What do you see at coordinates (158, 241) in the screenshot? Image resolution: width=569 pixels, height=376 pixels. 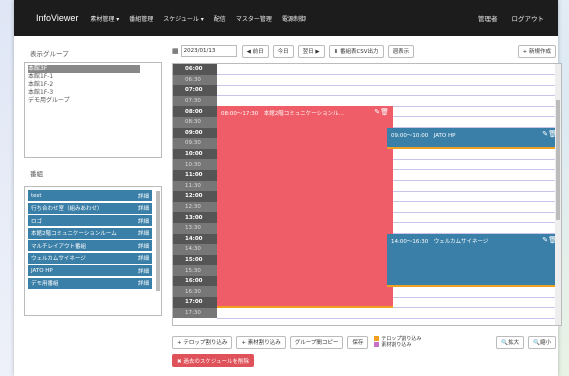 I see `program-scrollbar` at bounding box center [158, 241].